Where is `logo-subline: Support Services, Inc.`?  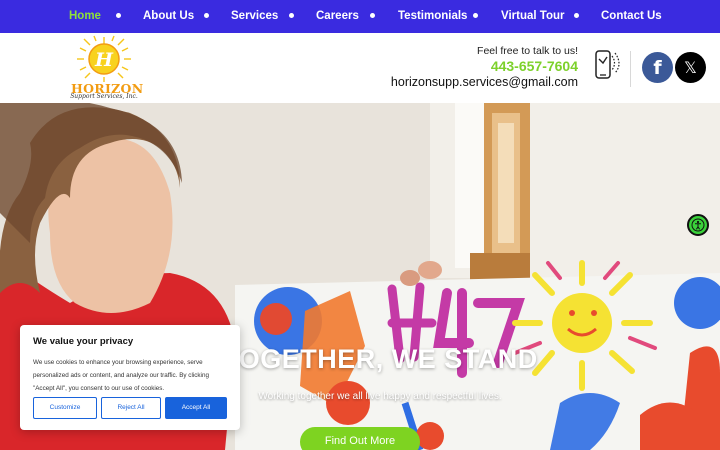
logo-subline: Support Services, Inc. is located at coordinates (104, 96).